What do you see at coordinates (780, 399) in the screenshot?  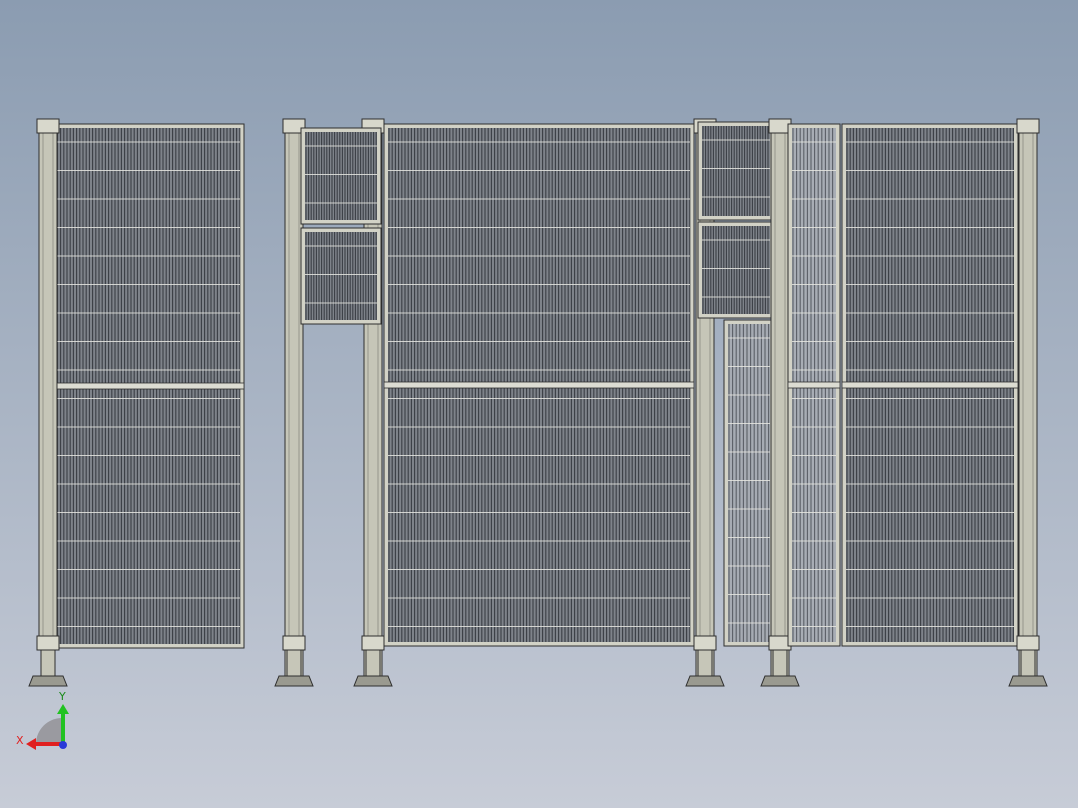 I see `post-5-body` at bounding box center [780, 399].